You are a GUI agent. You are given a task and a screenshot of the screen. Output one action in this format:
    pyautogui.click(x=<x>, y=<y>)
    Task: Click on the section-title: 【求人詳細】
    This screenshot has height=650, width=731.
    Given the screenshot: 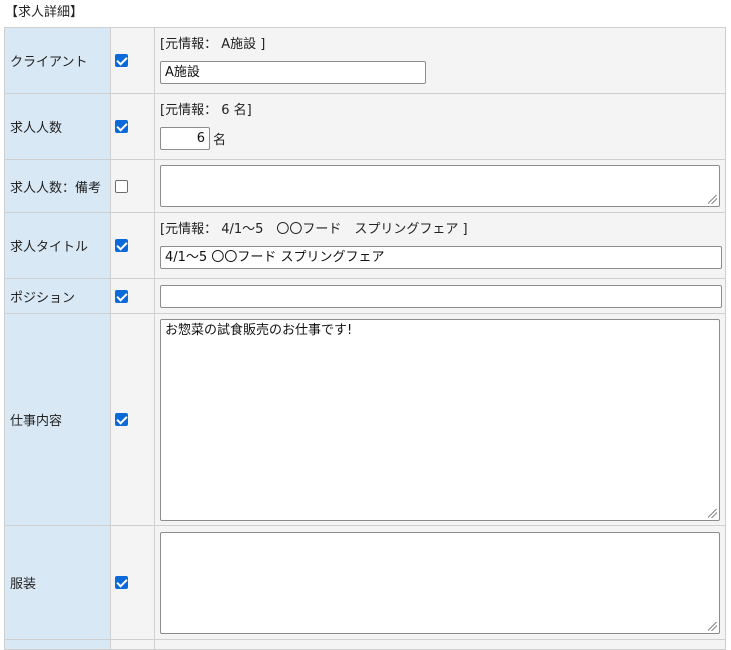 What is the action you would take?
    pyautogui.click(x=44, y=12)
    